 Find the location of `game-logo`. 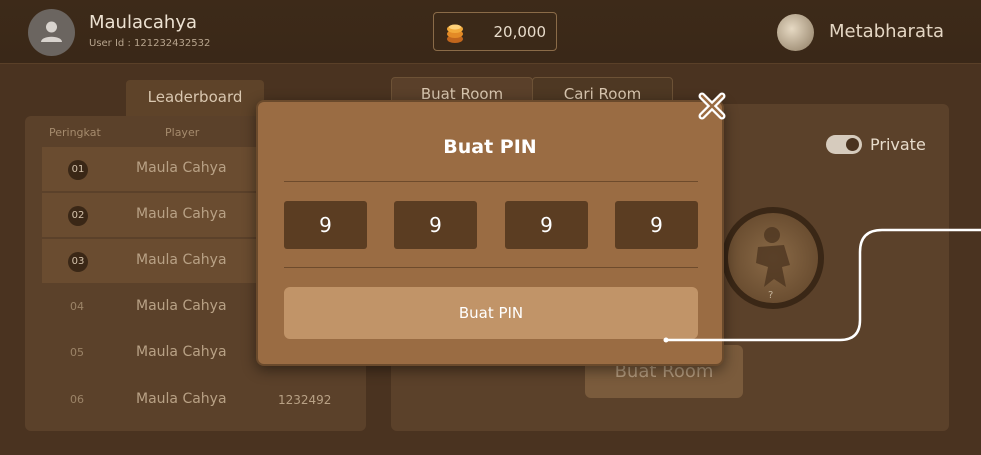

game-logo is located at coordinates (795, 32).